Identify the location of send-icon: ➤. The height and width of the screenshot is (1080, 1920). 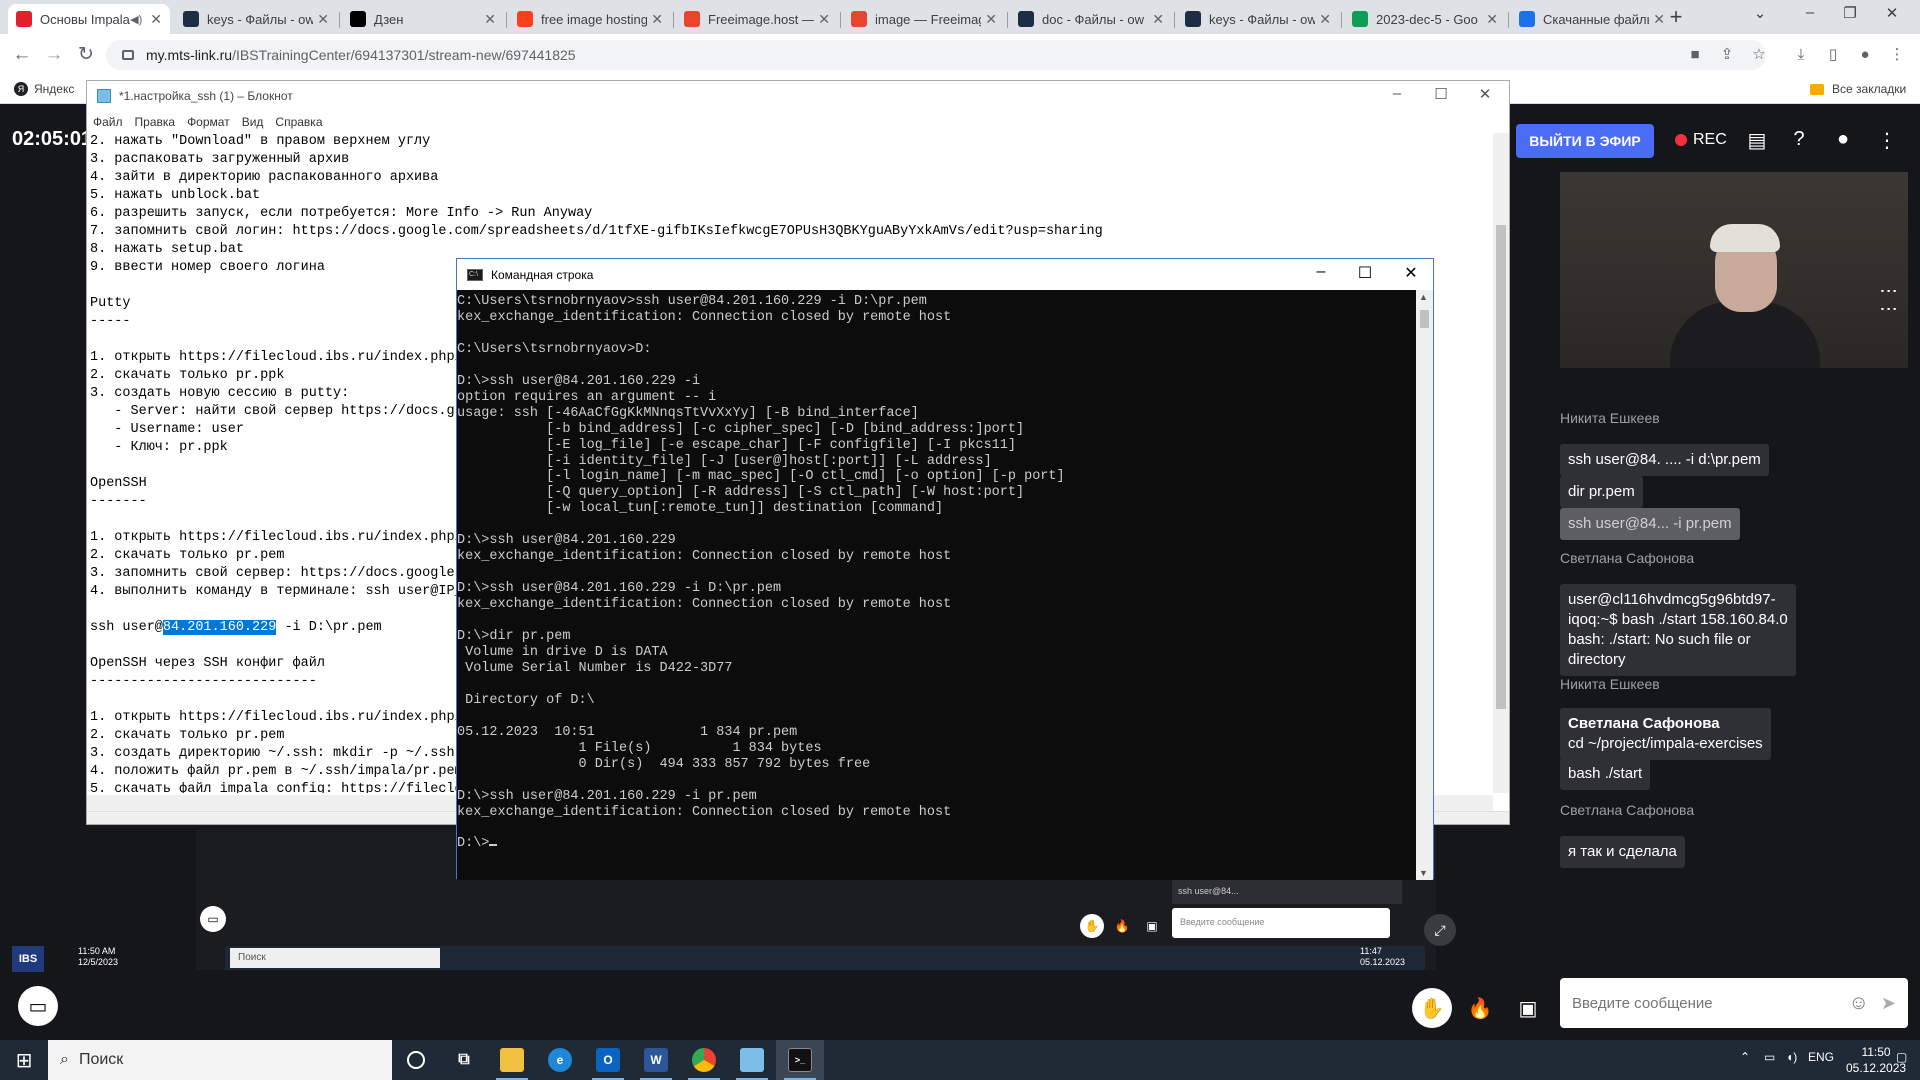
(1888, 1003).